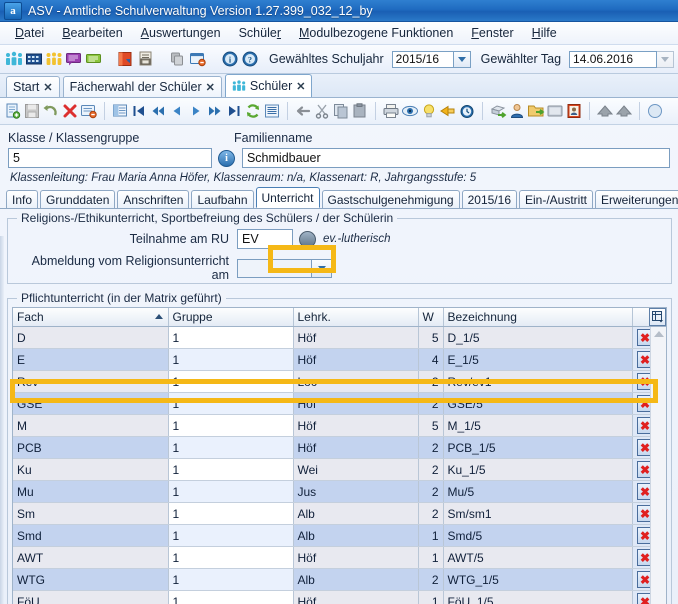  What do you see at coordinates (360, 111) in the screenshot?
I see `paste-icon` at bounding box center [360, 111].